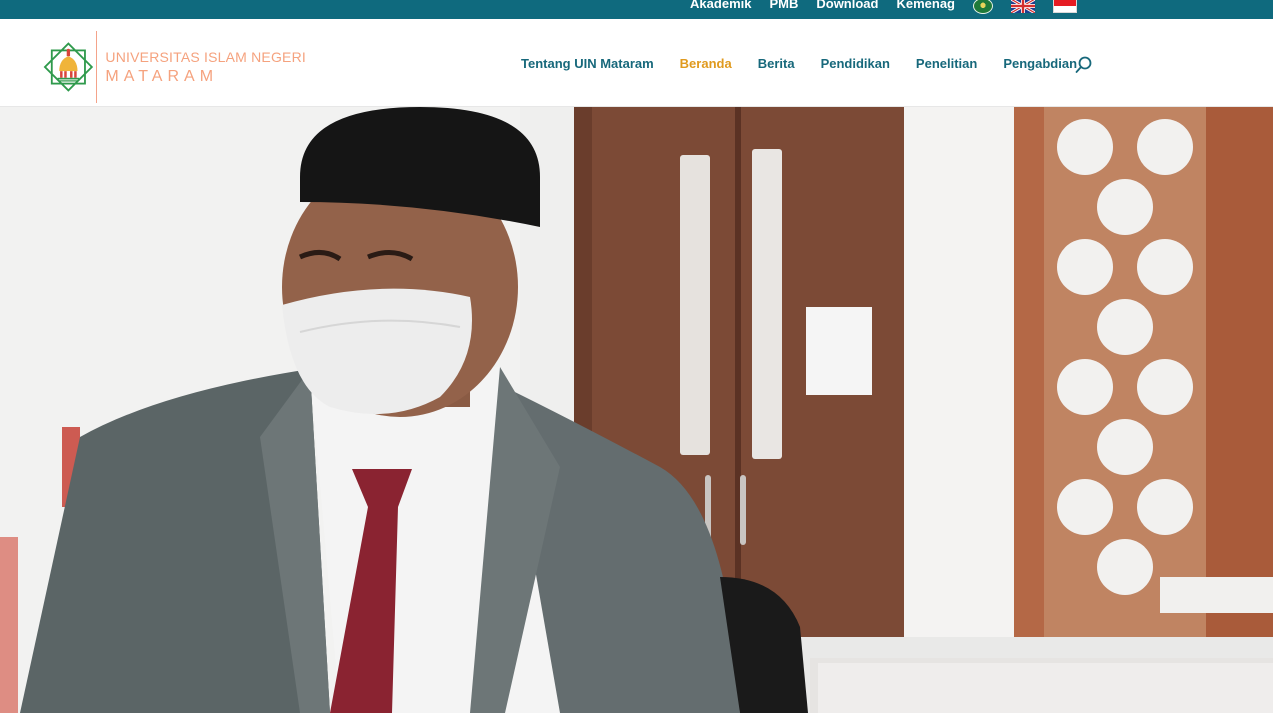 This screenshot has width=1273, height=713. Describe the element at coordinates (847, 5) in the screenshot. I see `top-link-download: Download` at that location.